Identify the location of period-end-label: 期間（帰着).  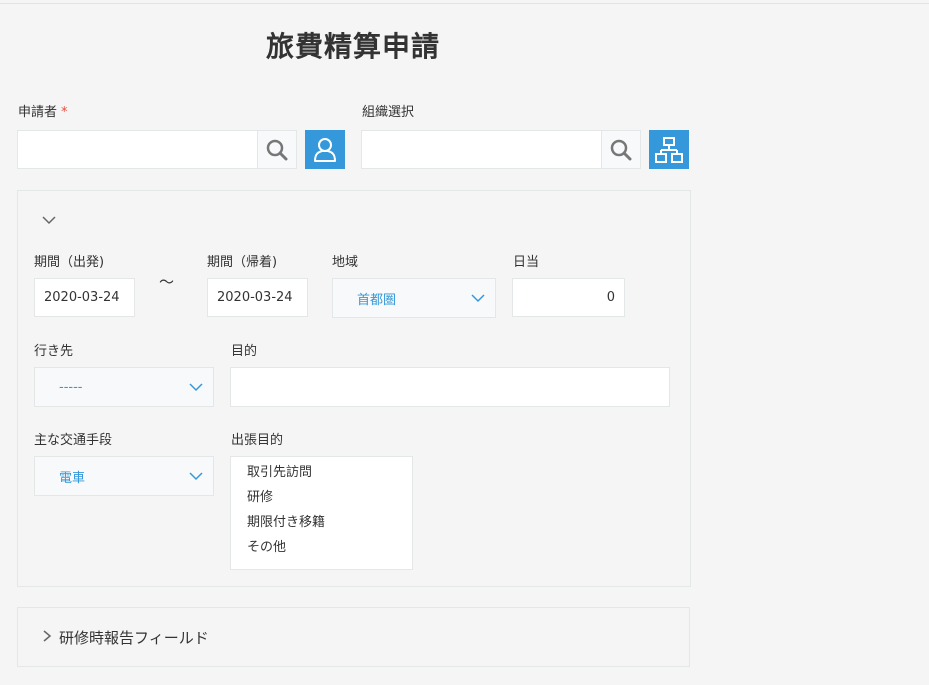
(242, 262).